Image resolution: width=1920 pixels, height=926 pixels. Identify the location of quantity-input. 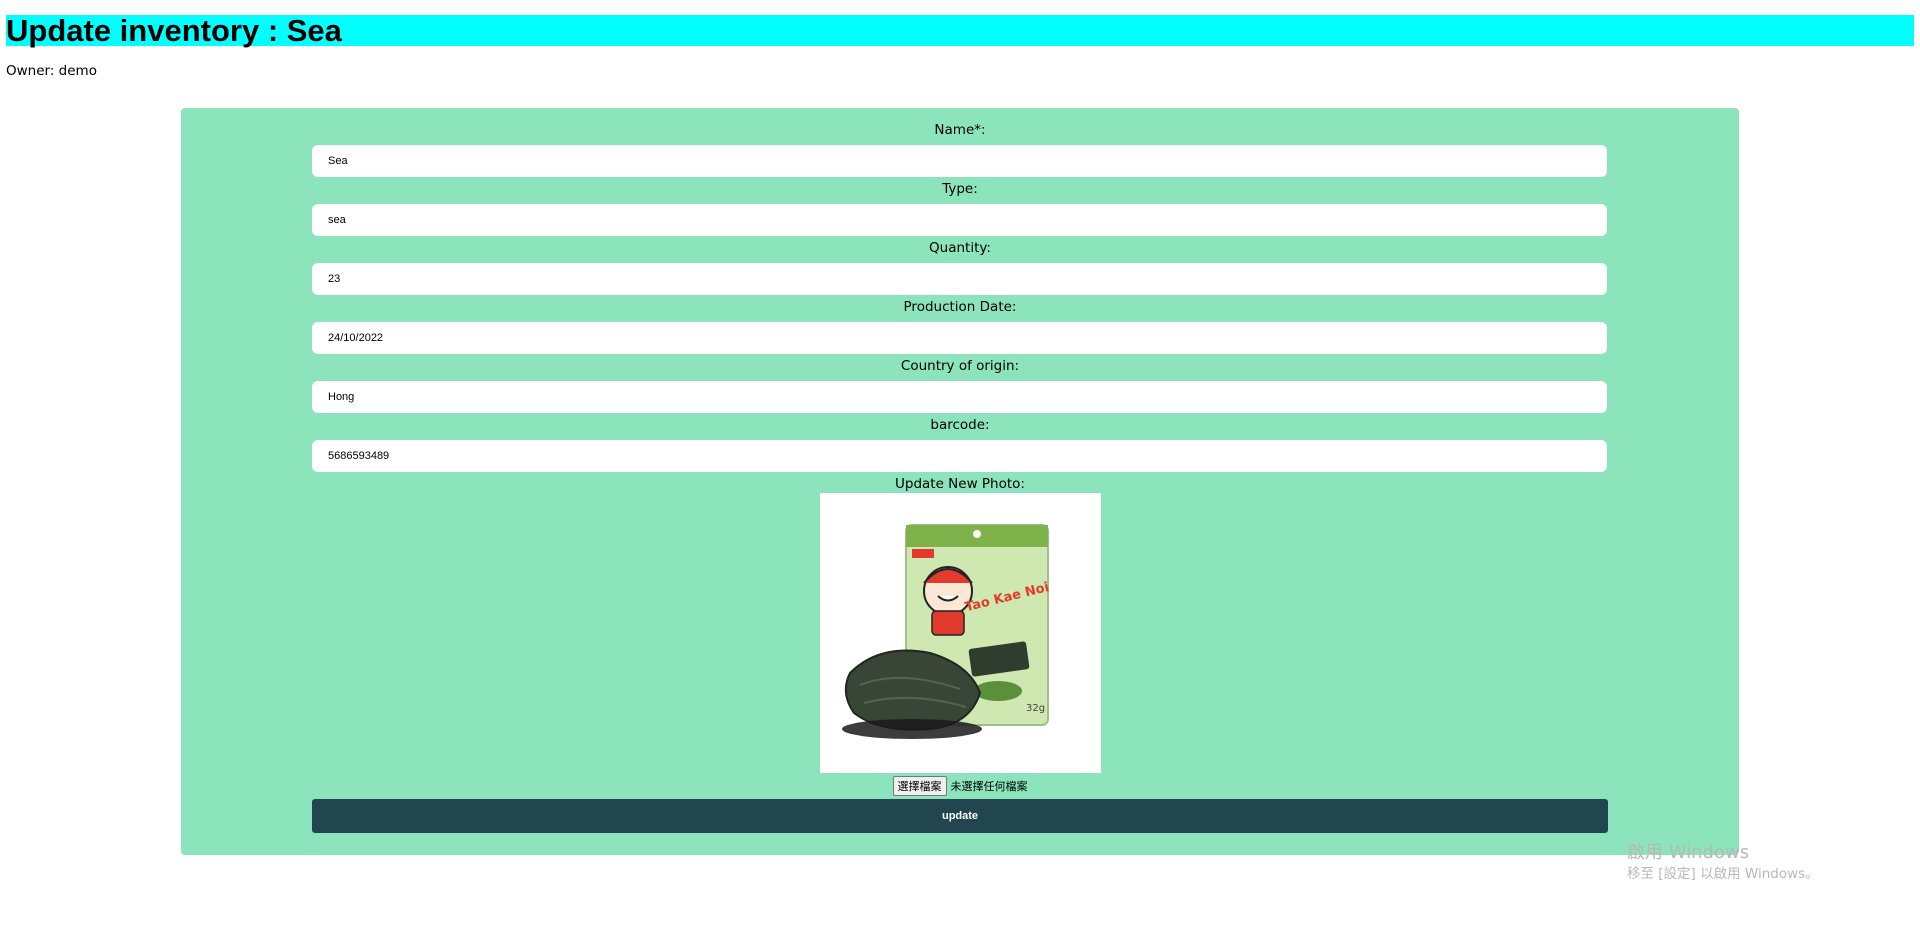
(959, 279).